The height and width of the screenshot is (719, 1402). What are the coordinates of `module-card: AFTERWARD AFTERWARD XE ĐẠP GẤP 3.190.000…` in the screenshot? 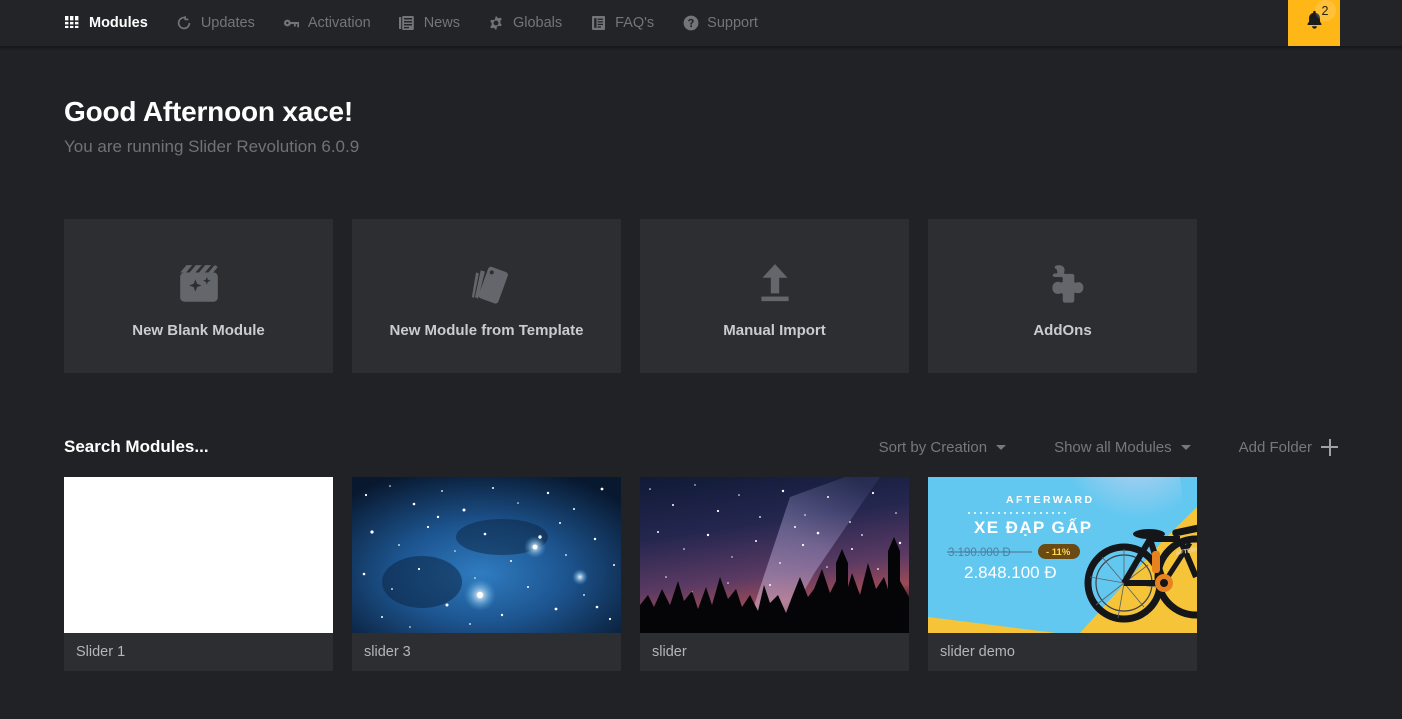 It's located at (1062, 574).